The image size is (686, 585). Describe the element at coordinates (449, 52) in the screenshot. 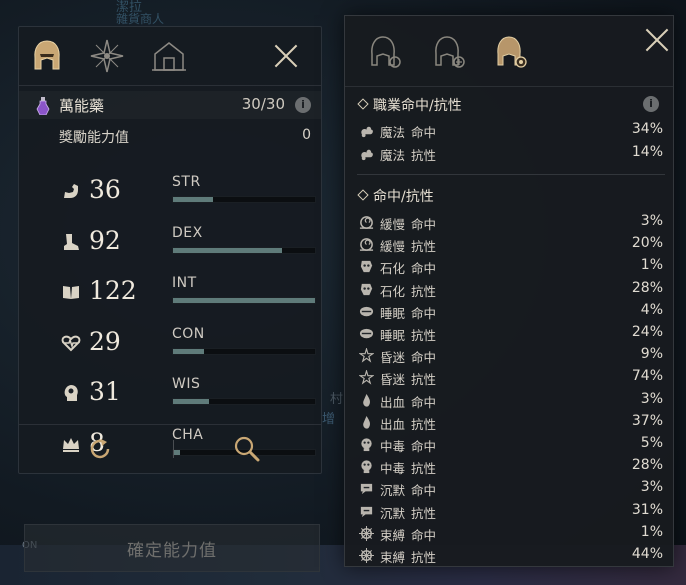

I see `helmet-plus-icon` at that location.